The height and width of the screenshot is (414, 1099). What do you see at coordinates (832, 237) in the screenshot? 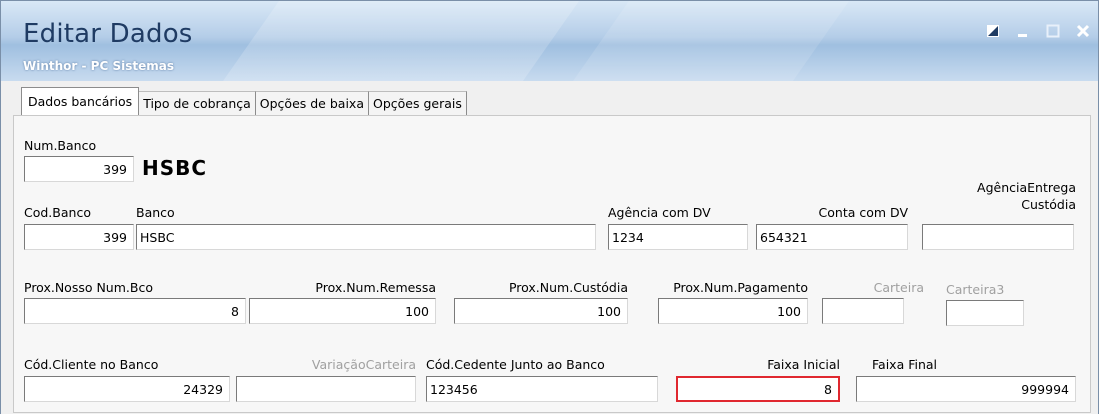
I see `conta-dv-field: 654321` at bounding box center [832, 237].